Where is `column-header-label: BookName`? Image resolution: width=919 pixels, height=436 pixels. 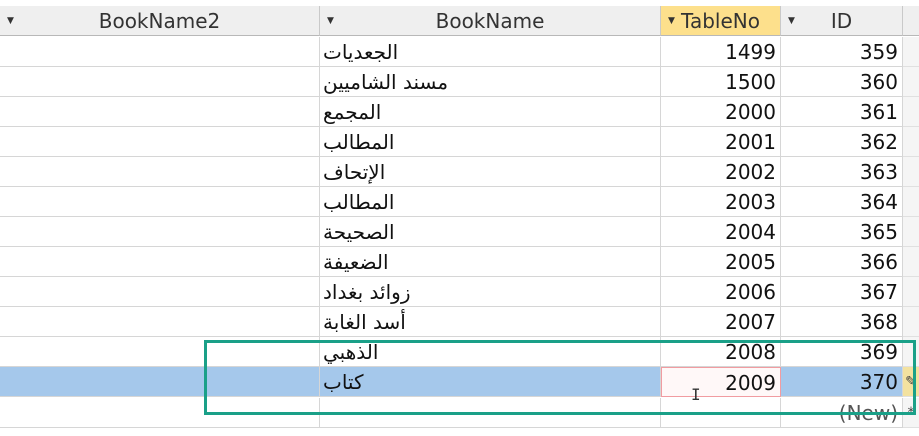
column-header-label: BookName is located at coordinates (490, 21).